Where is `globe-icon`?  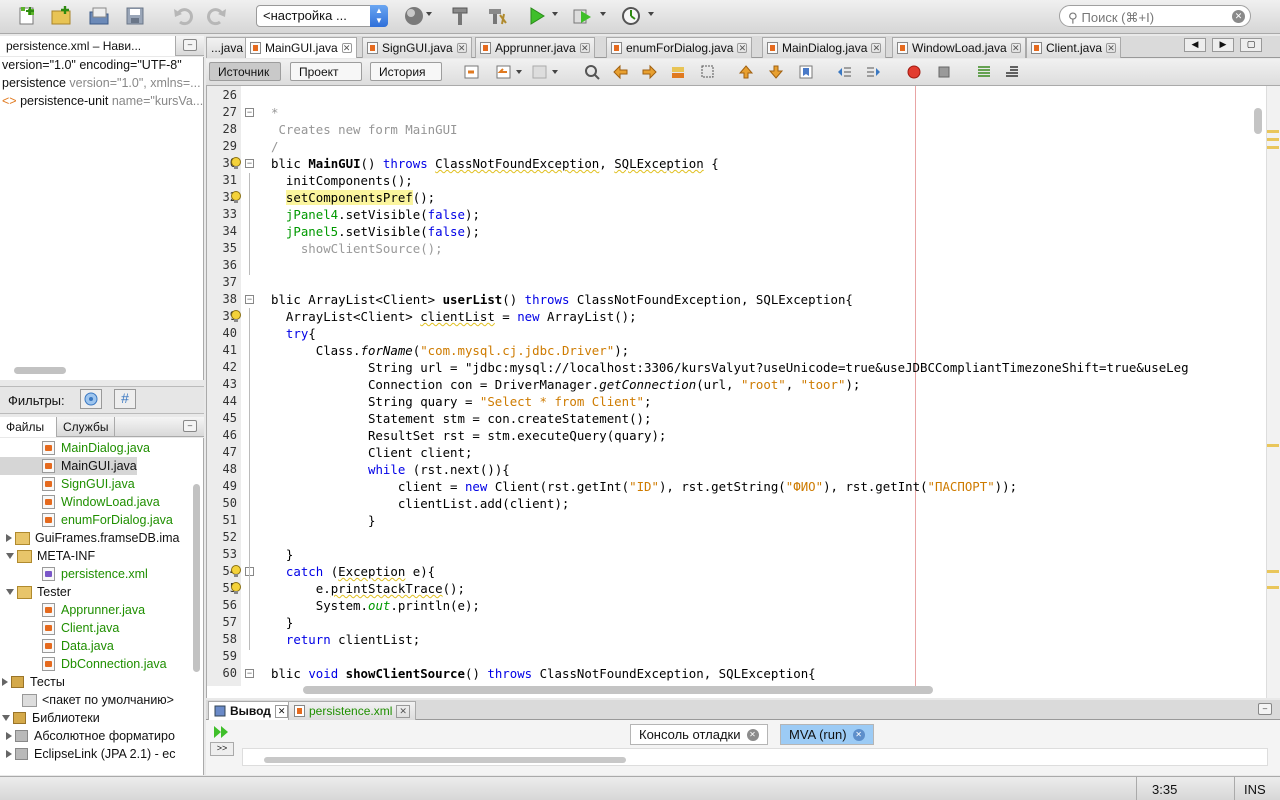 globe-icon is located at coordinates (414, 16).